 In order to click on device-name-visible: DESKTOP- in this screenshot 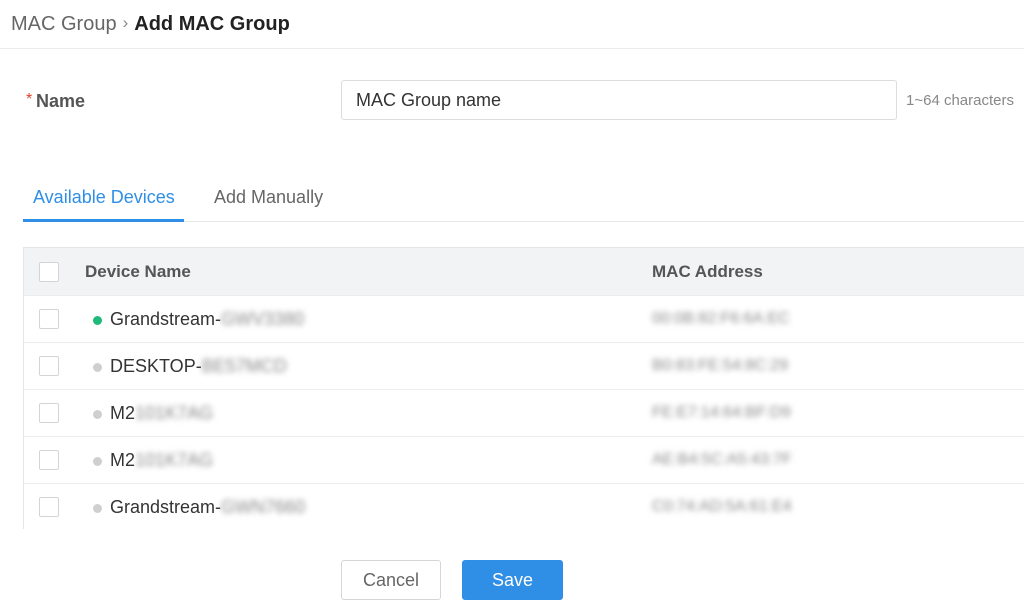, I will do `click(156, 366)`.